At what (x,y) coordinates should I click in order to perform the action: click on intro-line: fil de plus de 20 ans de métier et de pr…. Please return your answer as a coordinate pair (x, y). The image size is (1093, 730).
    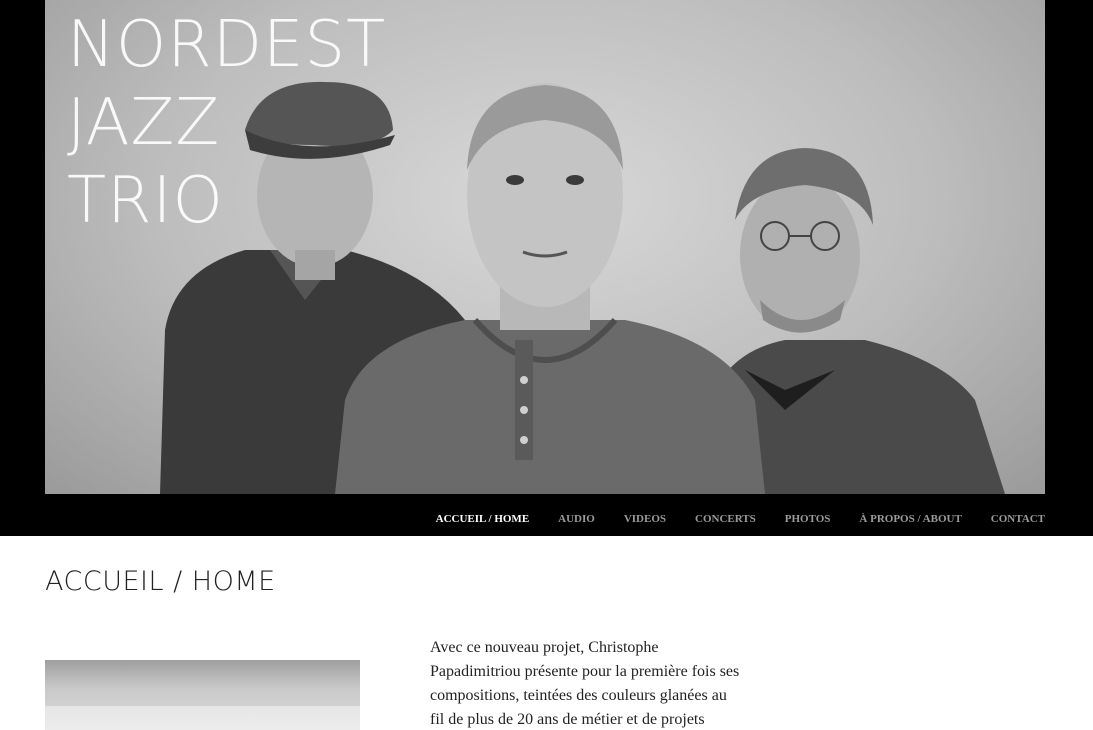
    Looking at the image, I should click on (567, 719).